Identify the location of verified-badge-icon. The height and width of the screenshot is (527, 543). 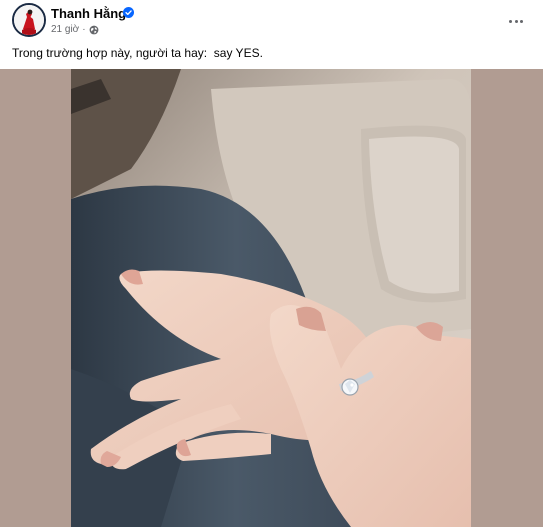
(128, 12).